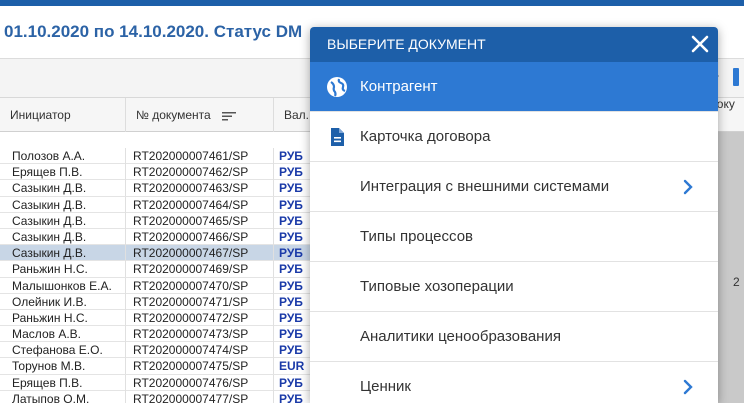  Describe the element at coordinates (425, 136) in the screenshot. I see `menu-item-label: Карточка договора` at that location.